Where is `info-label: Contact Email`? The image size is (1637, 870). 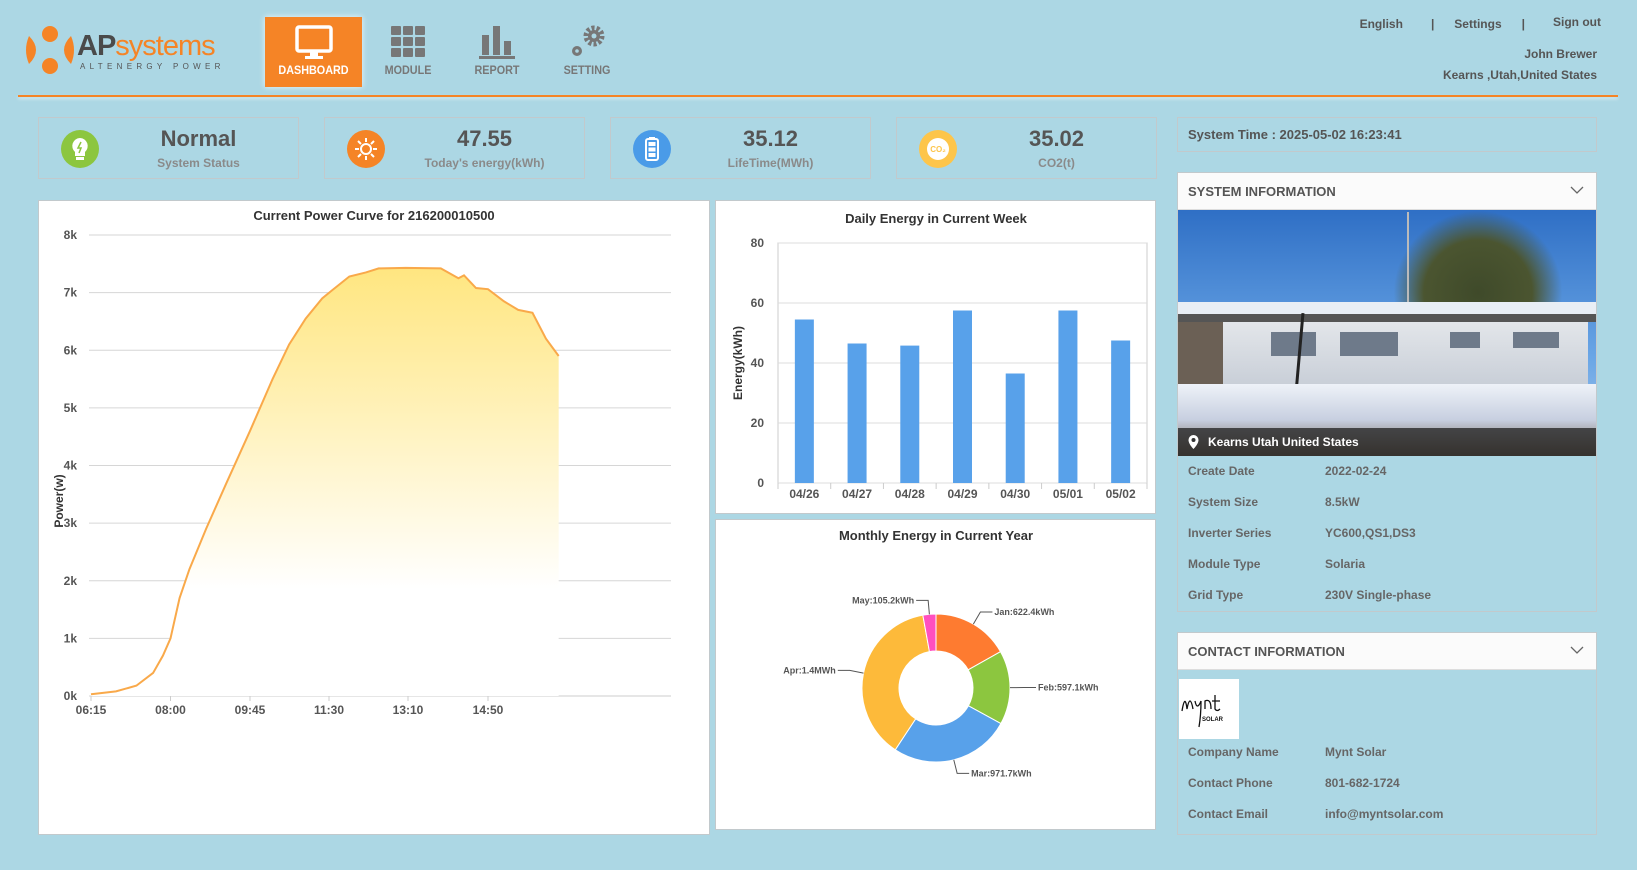
info-label: Contact Email is located at coordinates (1228, 814).